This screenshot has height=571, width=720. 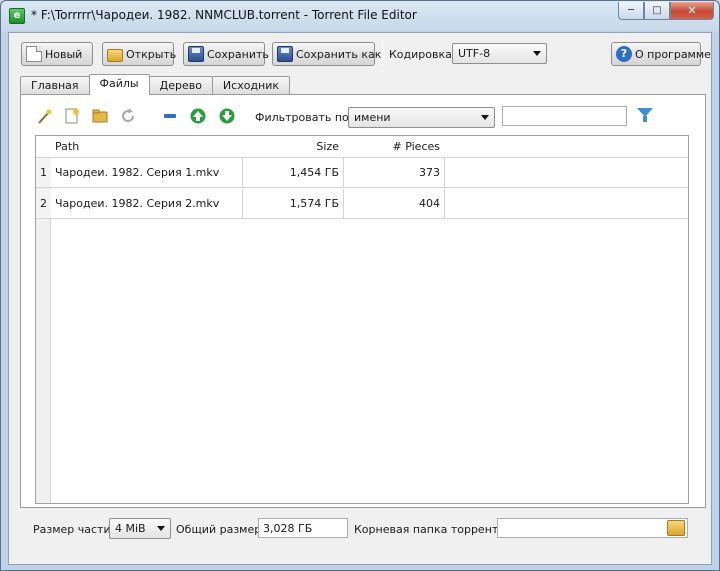 What do you see at coordinates (293, 173) in the screenshot?
I see `table-cell-size: 1,454 ГБ` at bounding box center [293, 173].